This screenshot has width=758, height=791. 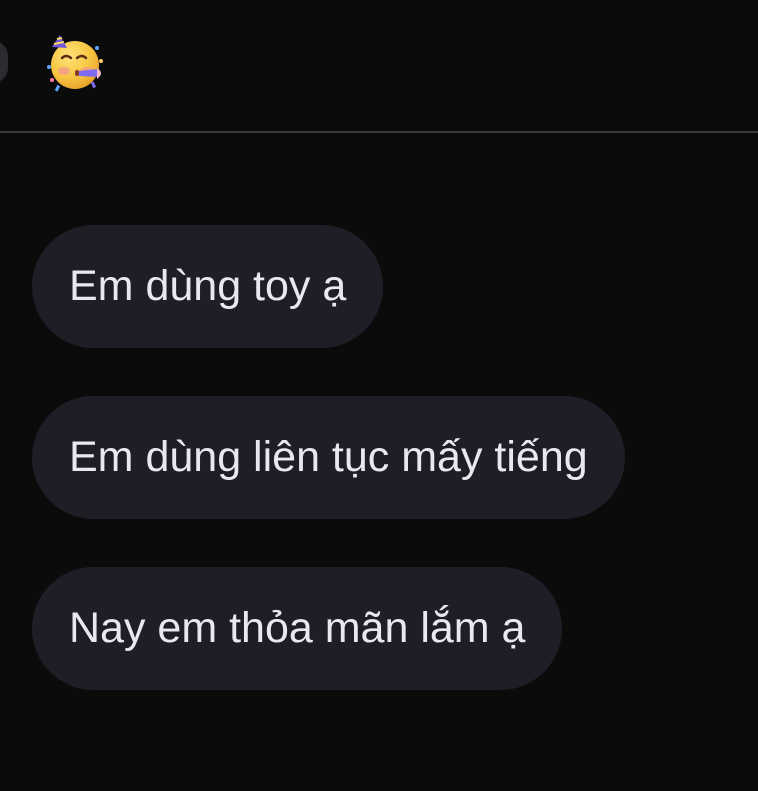 I want to click on avatar, so click(x=4, y=62).